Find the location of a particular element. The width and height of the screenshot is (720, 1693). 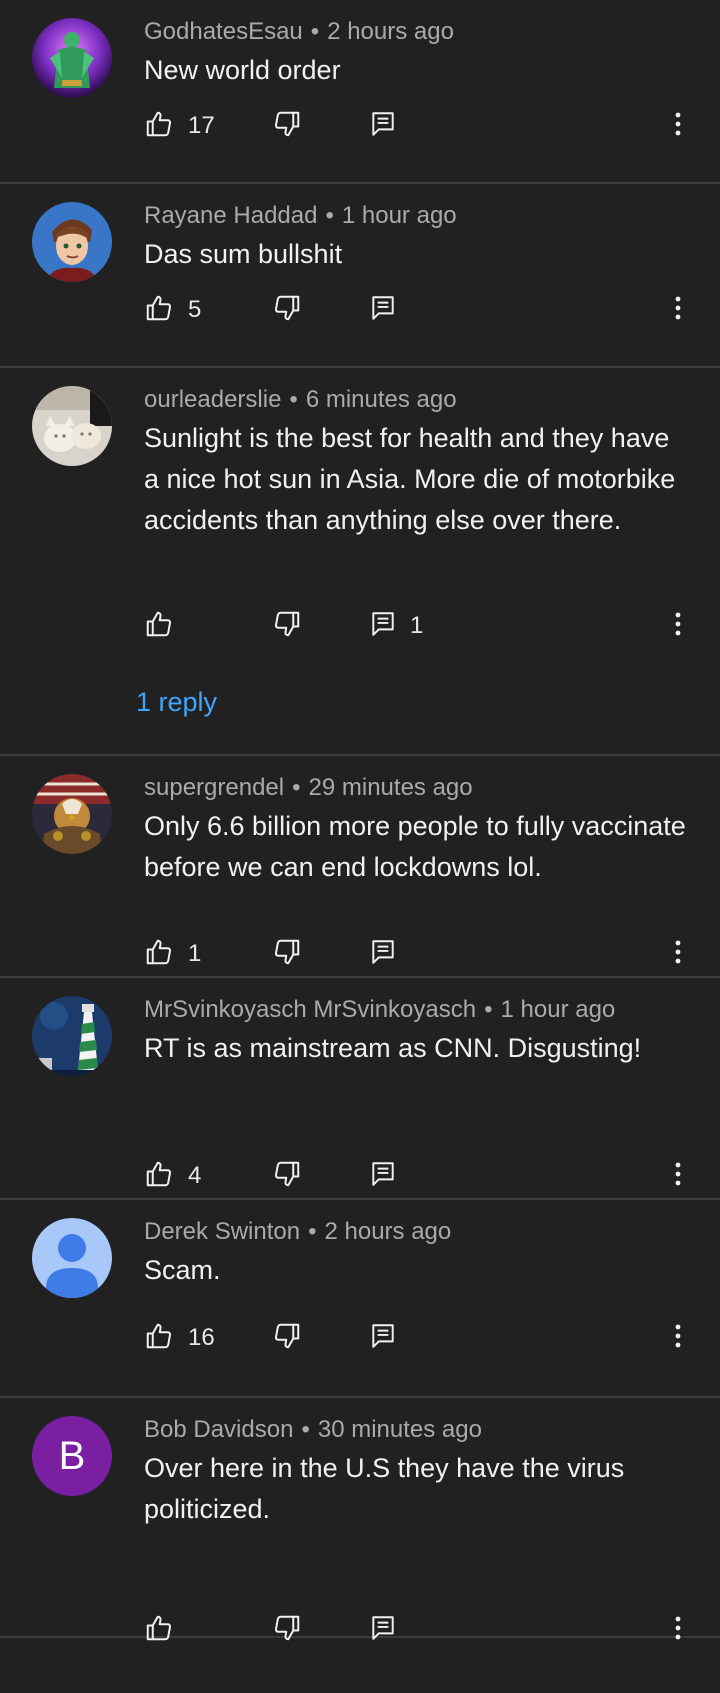

comment-time: 30 minutes ago is located at coordinates (399, 1429).